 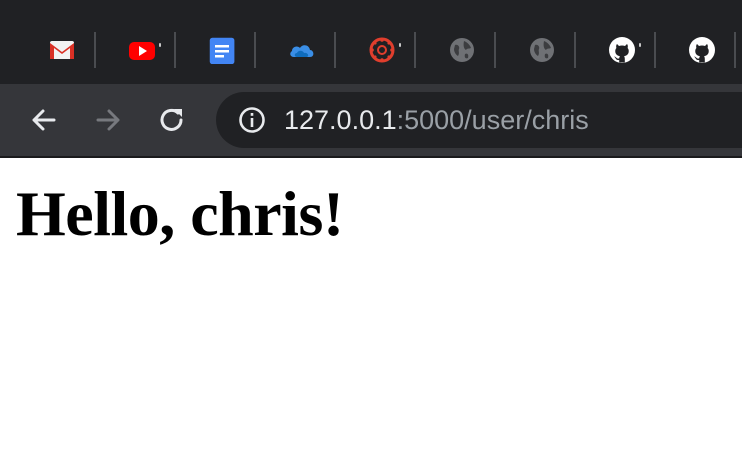 What do you see at coordinates (142, 51) in the screenshot?
I see `youtube-icon` at bounding box center [142, 51].